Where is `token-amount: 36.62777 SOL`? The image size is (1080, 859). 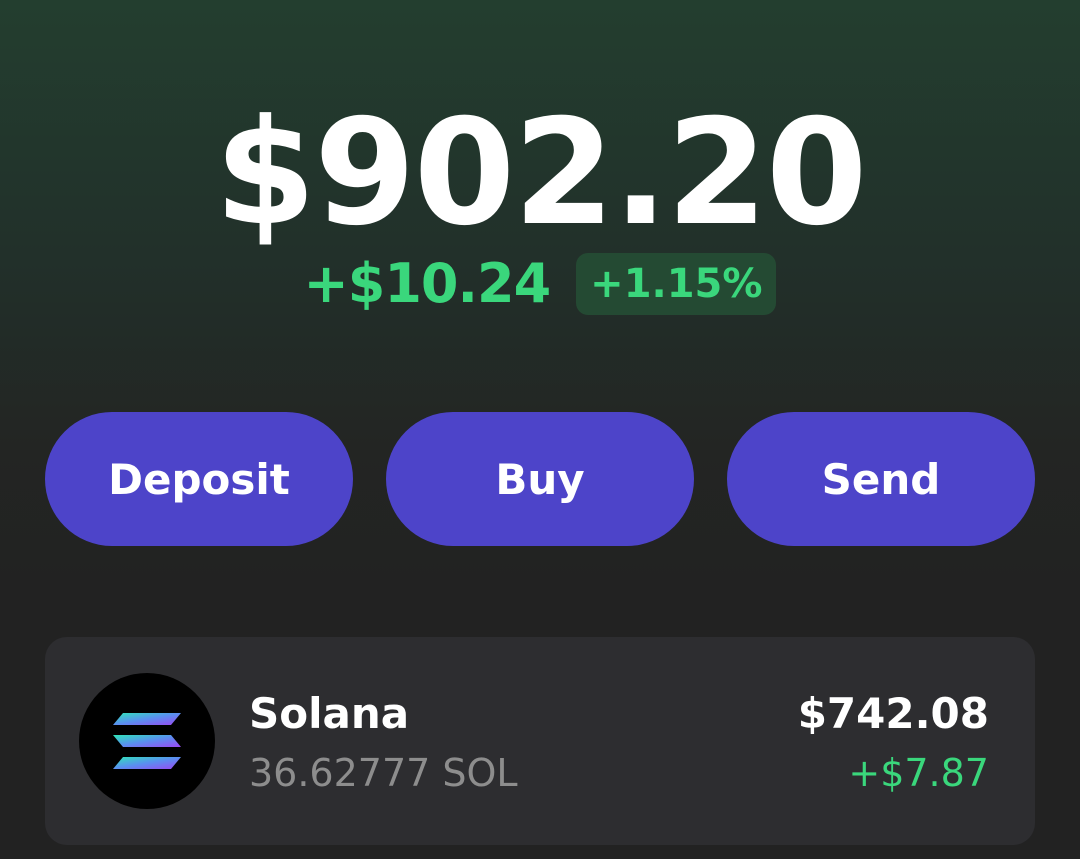
token-amount: 36.62777 SOL is located at coordinates (383, 773).